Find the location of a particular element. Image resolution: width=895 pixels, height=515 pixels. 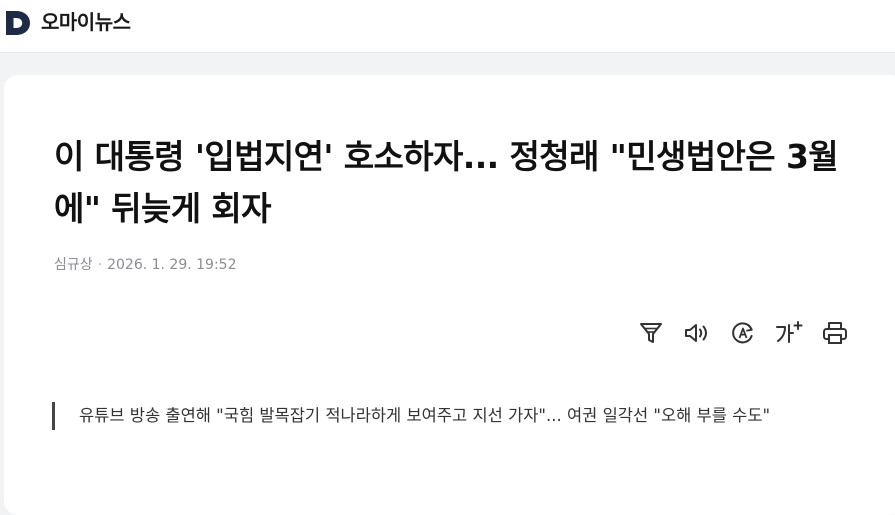

font-size-button is located at coordinates (789, 333).